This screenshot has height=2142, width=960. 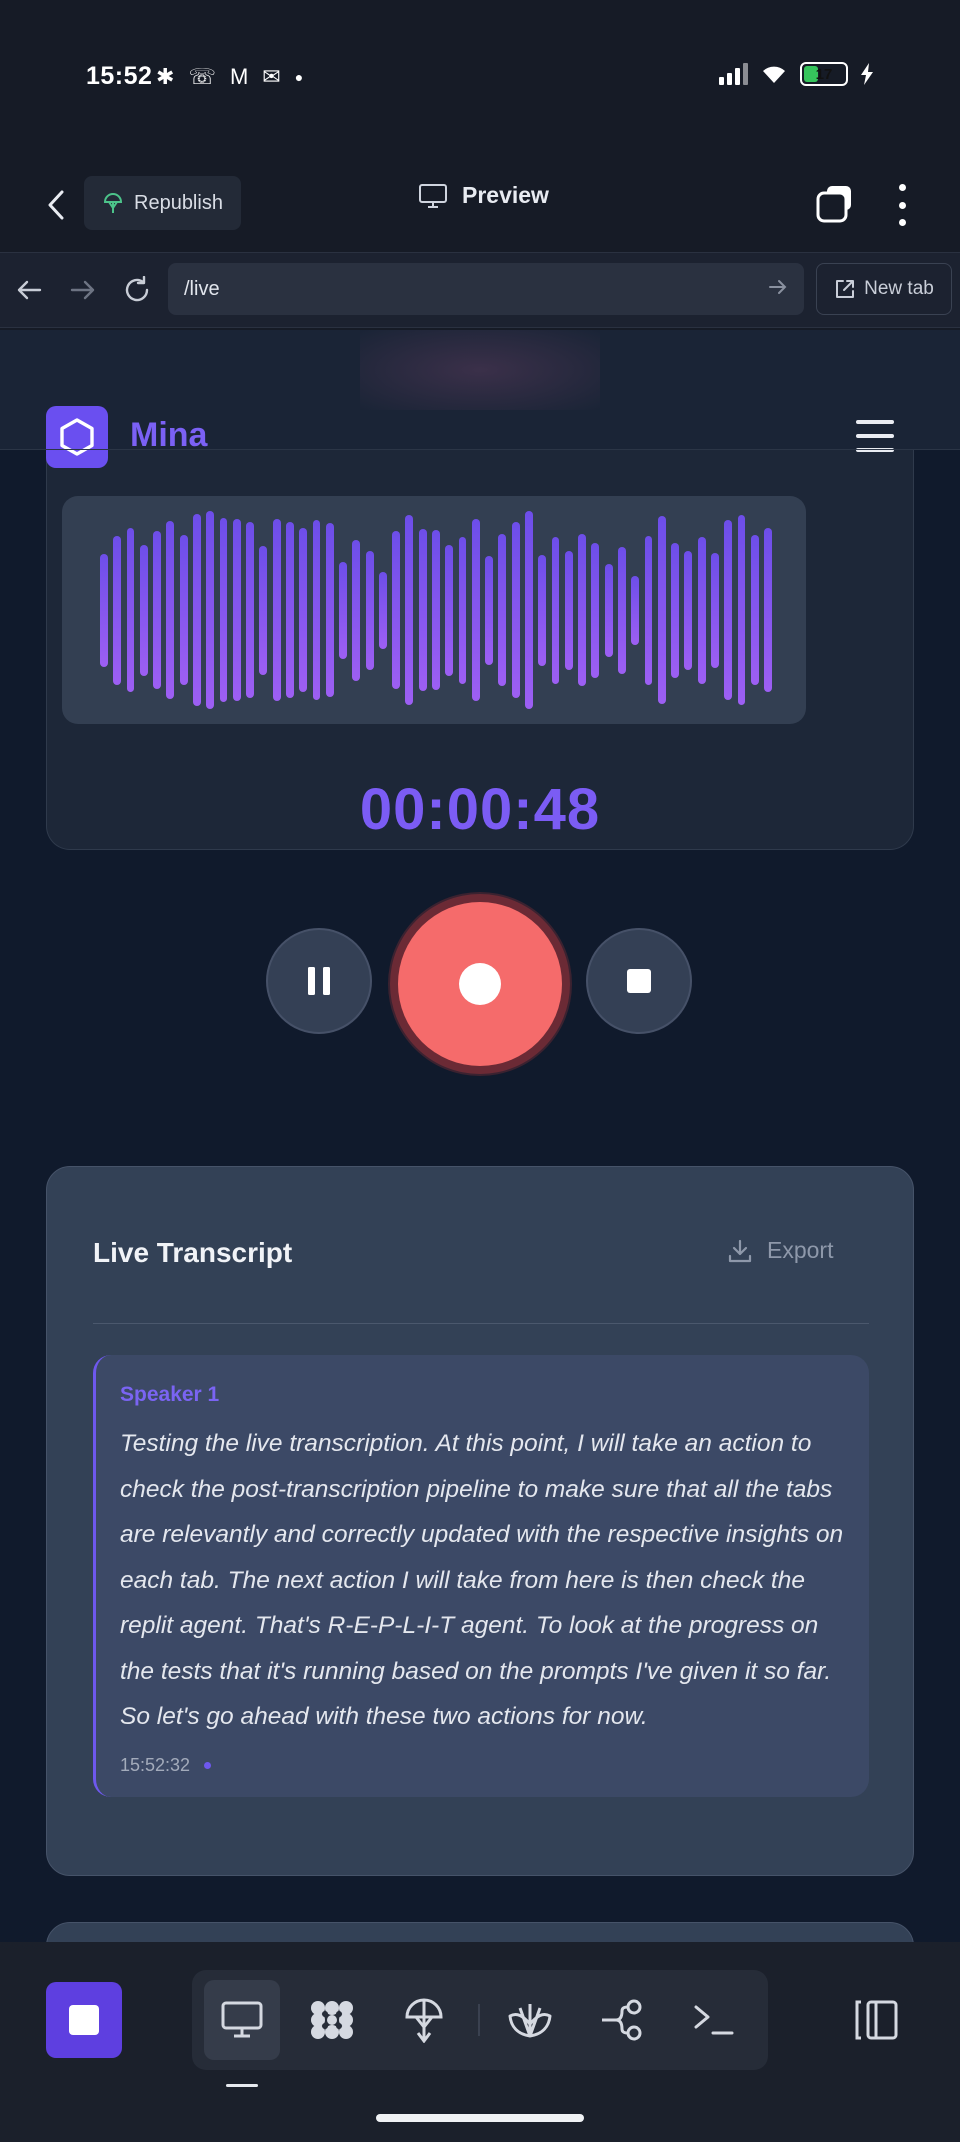 What do you see at coordinates (424, 2020) in the screenshot?
I see `deploy-tool-icon` at bounding box center [424, 2020].